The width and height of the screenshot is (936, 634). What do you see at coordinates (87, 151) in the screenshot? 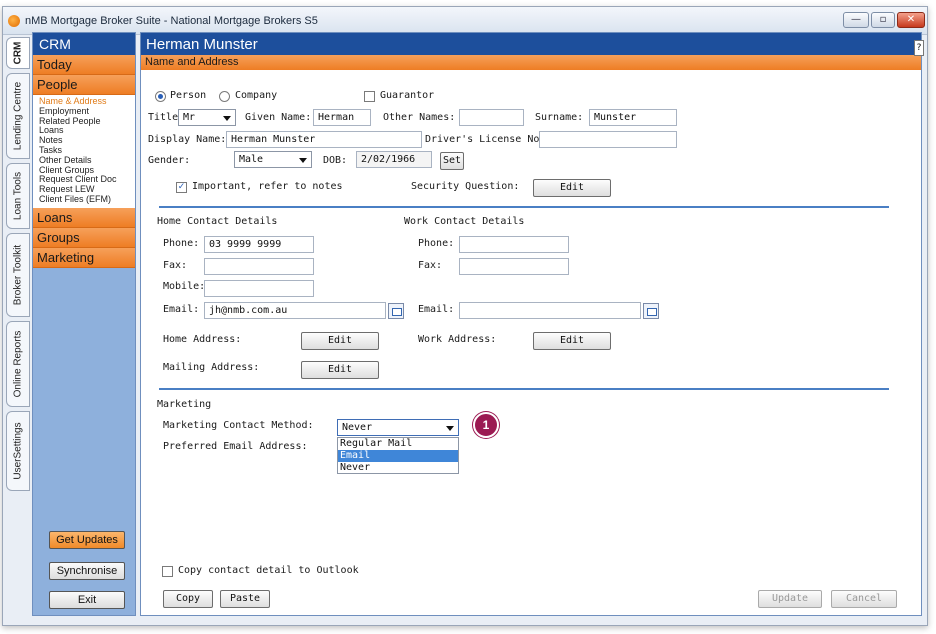
I see `submenu-tasks: Tasks` at bounding box center [87, 151].